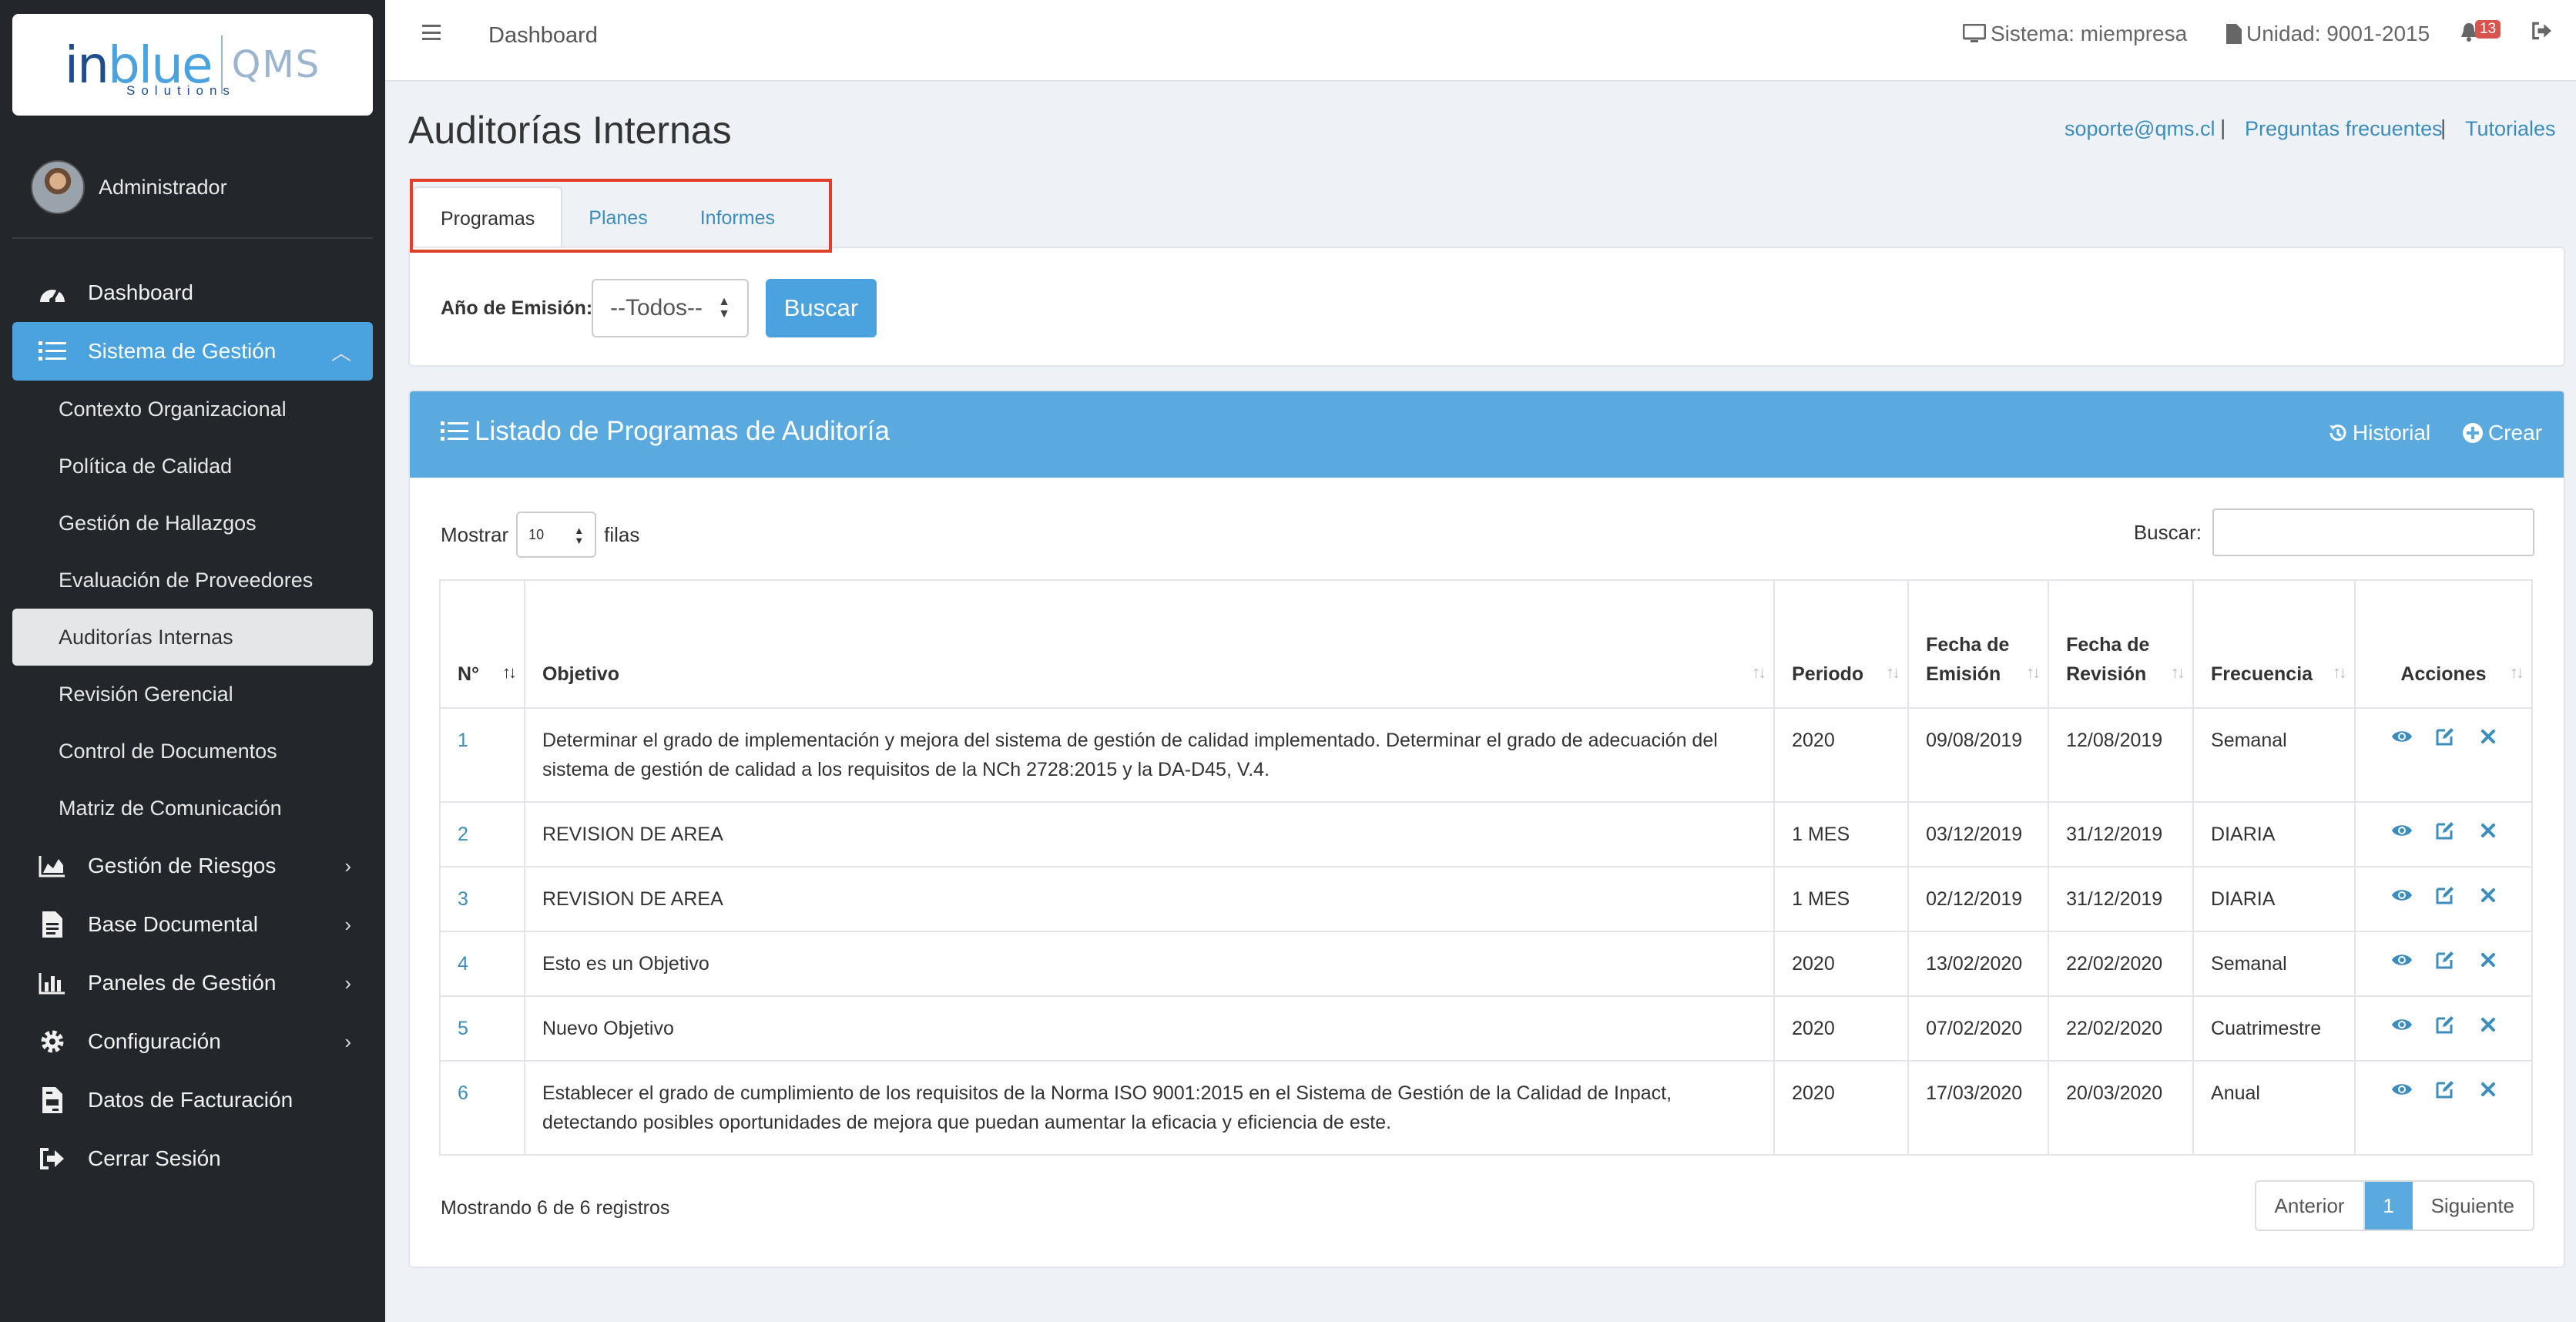 This screenshot has height=1322, width=2576. I want to click on cell-num: 3, so click(482, 899).